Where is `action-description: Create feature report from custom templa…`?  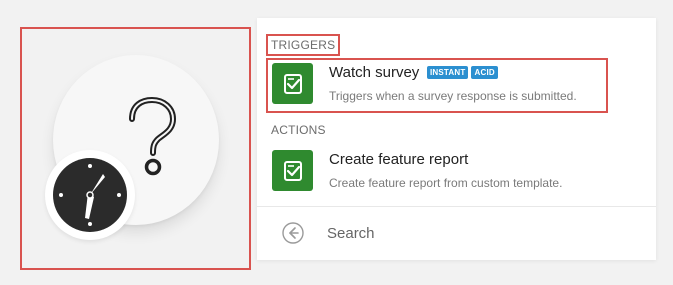 action-description: Create feature report from custom templa… is located at coordinates (446, 183).